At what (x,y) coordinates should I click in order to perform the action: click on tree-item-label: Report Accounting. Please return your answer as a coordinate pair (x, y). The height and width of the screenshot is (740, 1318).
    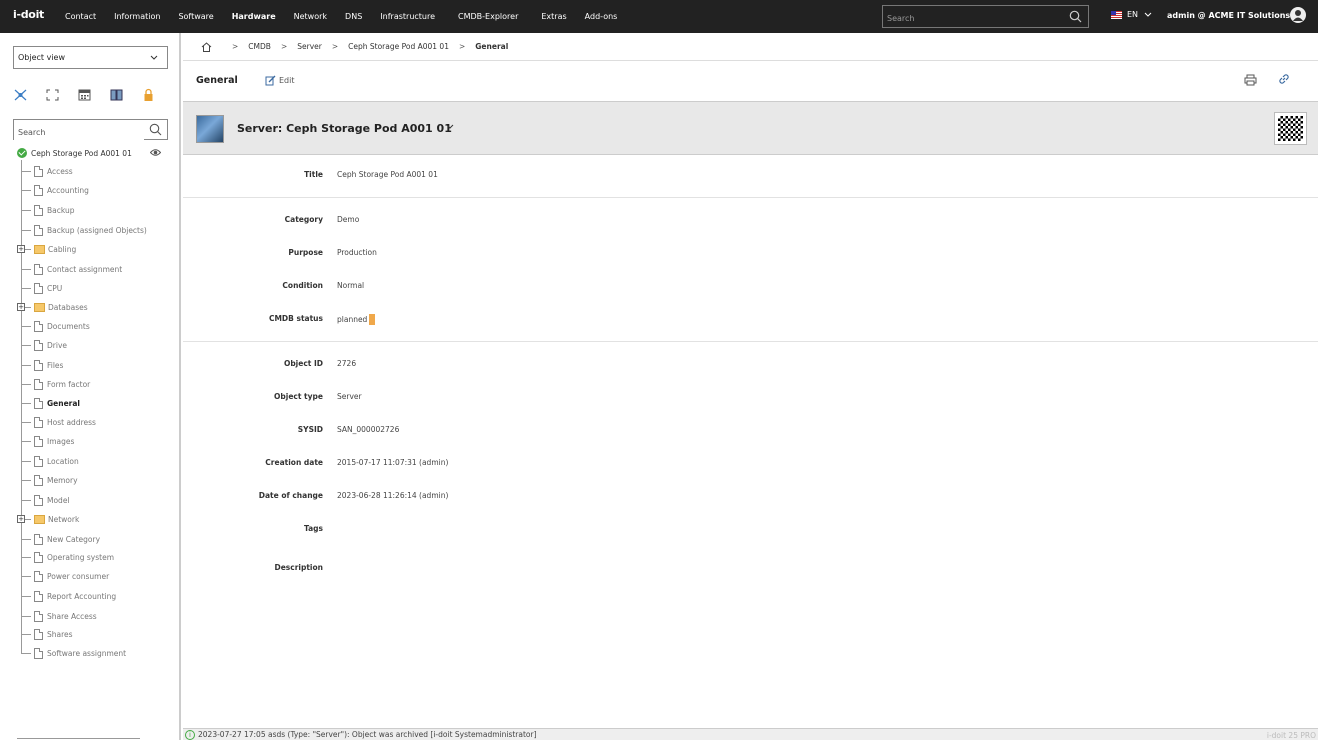
    Looking at the image, I should click on (82, 596).